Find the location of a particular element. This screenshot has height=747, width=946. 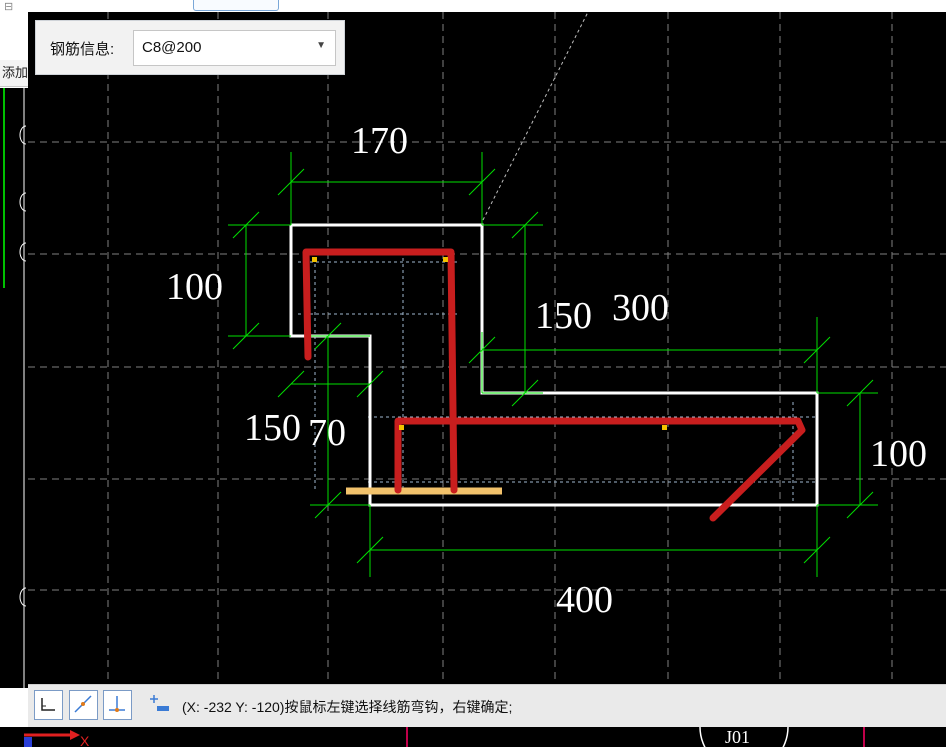

left-preview-strip is located at coordinates (14, 388).